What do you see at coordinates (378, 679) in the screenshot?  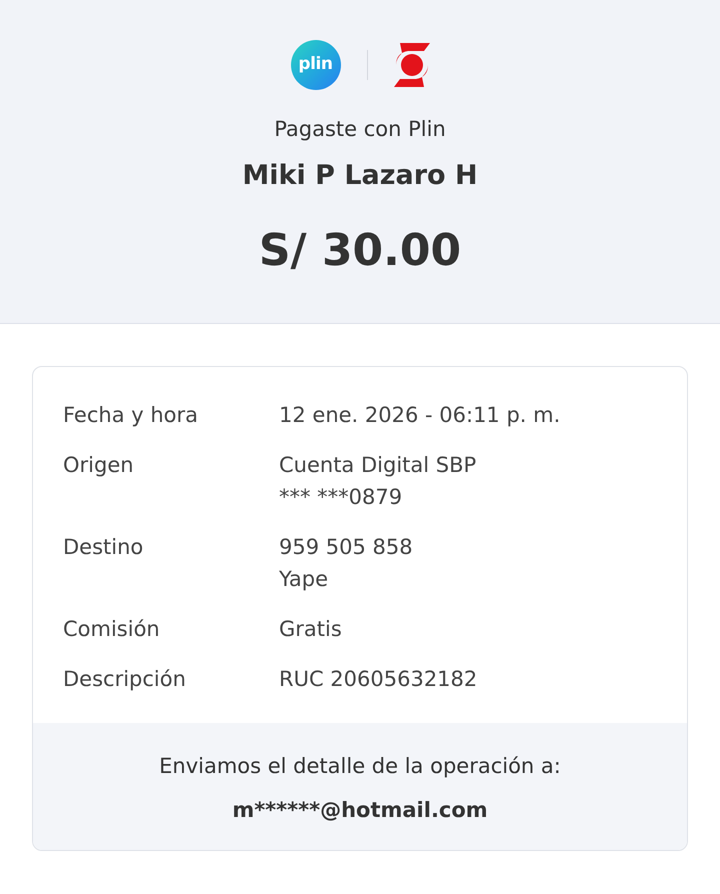 I see `detail-value: RUC 20605632182` at bounding box center [378, 679].